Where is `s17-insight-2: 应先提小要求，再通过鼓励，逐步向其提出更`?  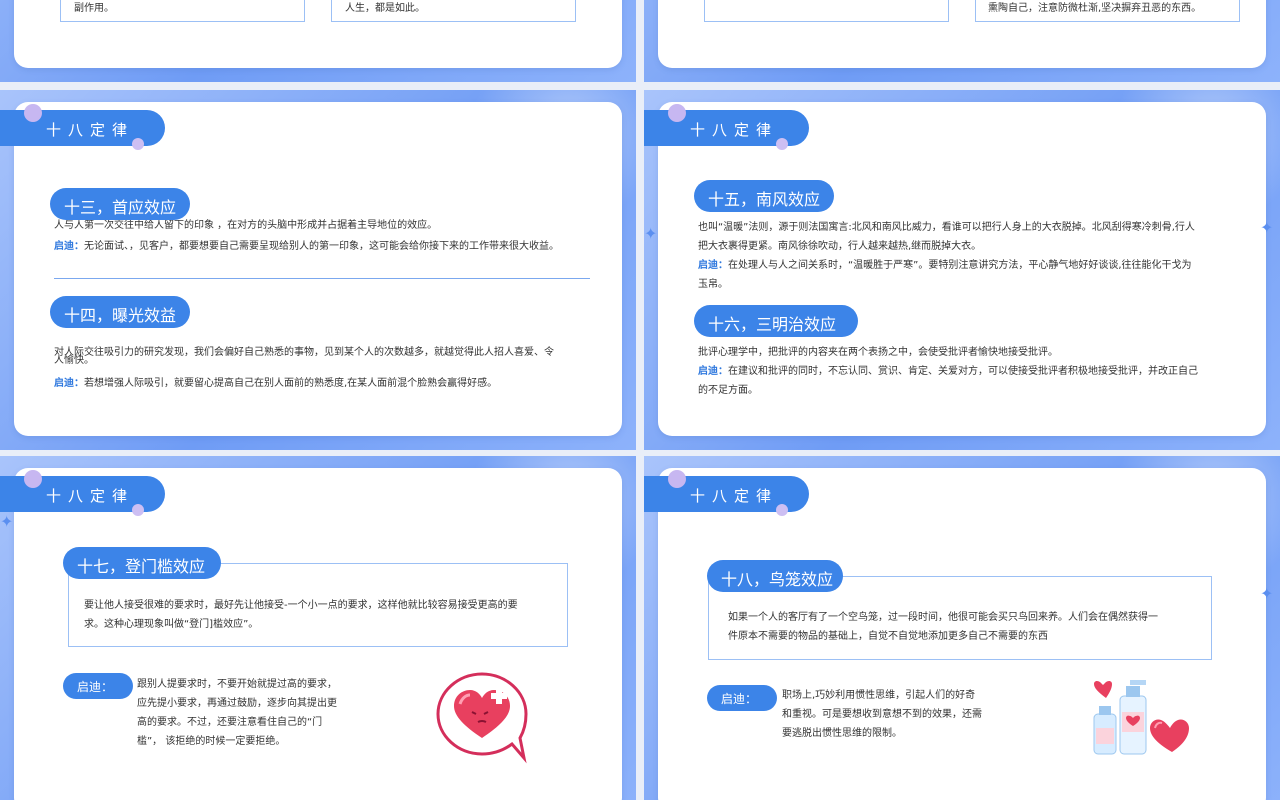
s17-insight-2: 应先提小要求，再通过鼓励，逐步向其提出更 is located at coordinates (237, 703).